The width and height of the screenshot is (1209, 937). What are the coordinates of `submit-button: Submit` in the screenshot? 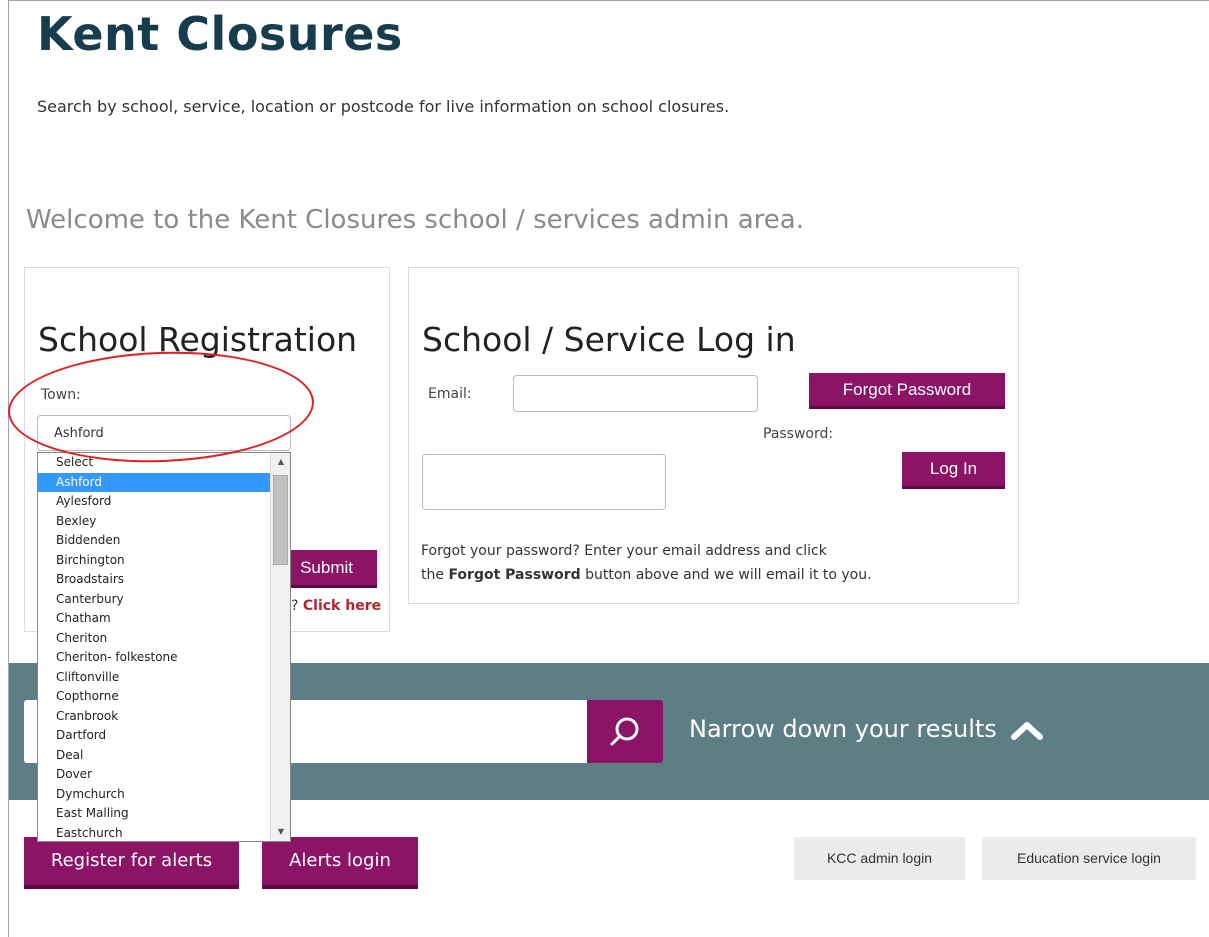 It's located at (329, 569).